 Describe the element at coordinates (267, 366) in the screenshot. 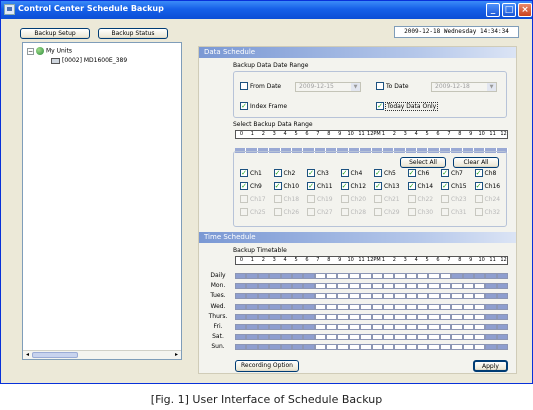

I see `recording-option-button: Recording Option` at that location.